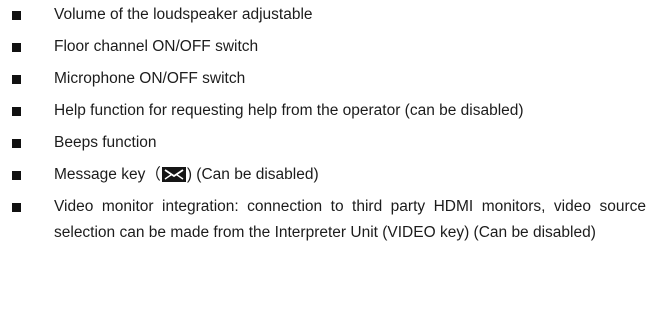  Describe the element at coordinates (173, 174) in the screenshot. I see `envelope-icon` at that location.